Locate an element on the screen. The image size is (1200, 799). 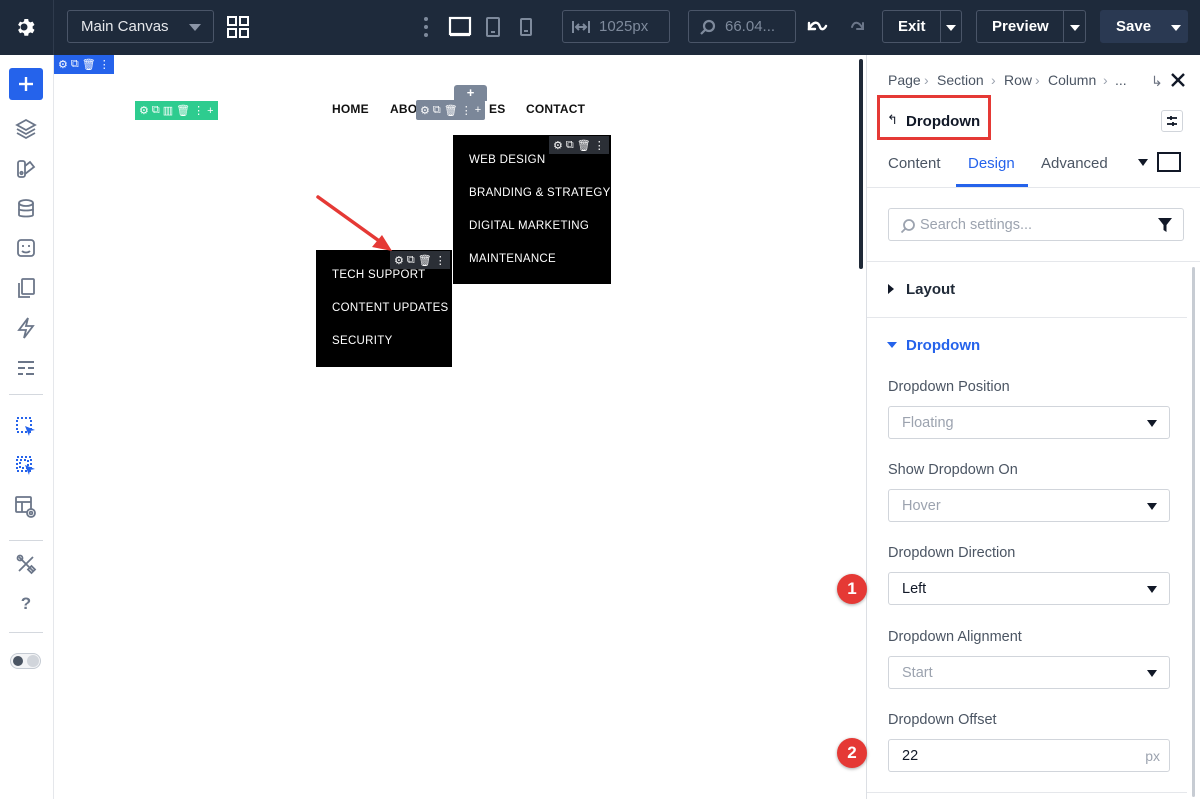
canvas-width-field: 1025px is located at coordinates (616, 26).